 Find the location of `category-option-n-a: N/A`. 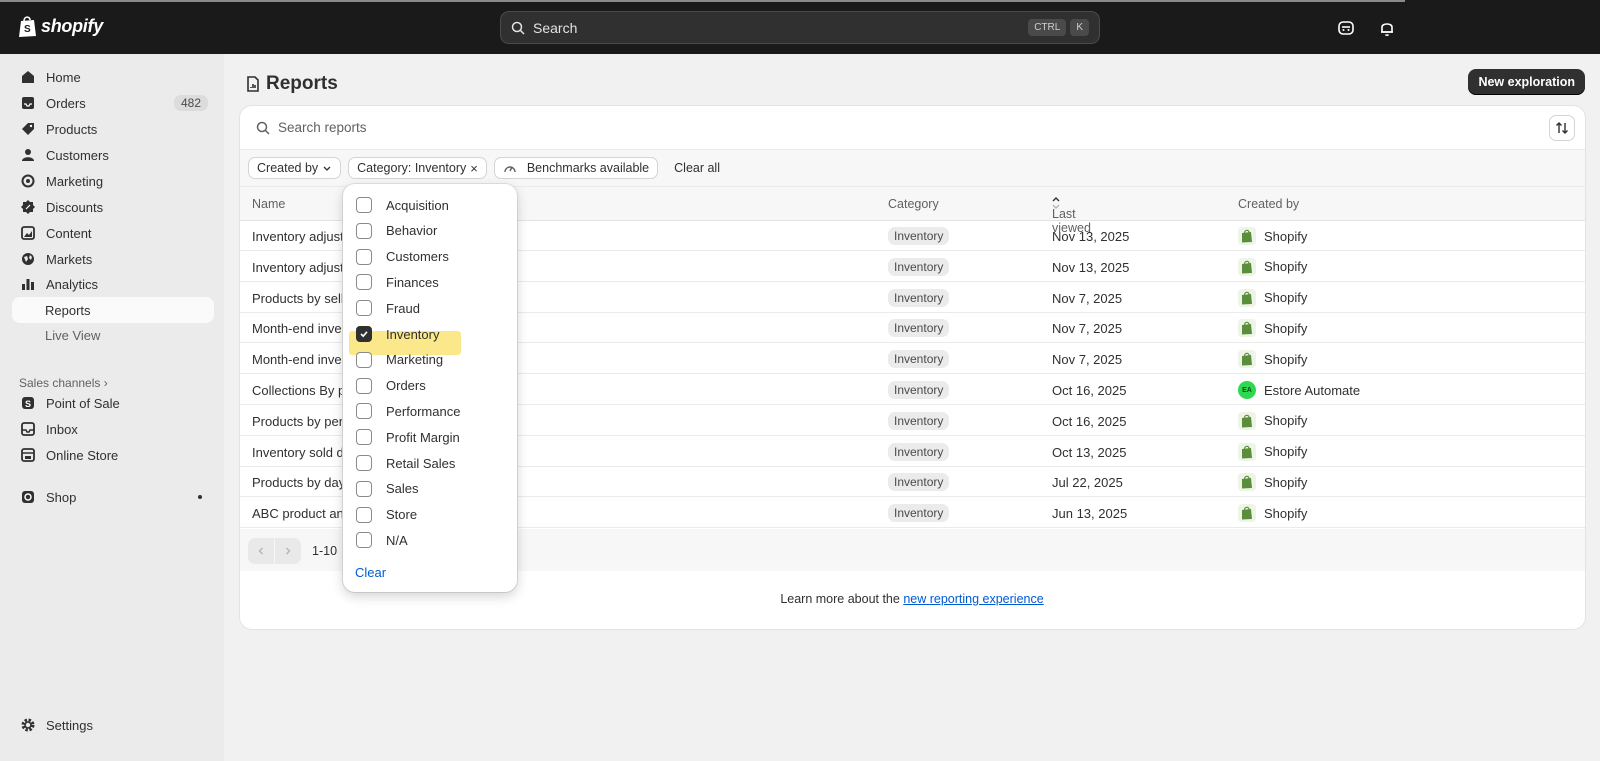

category-option-n-a: N/A is located at coordinates (431, 540).